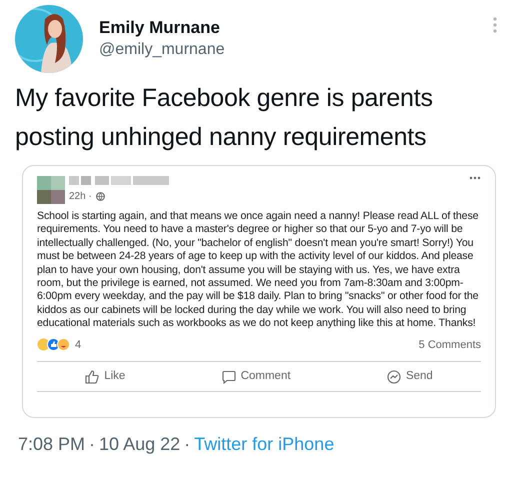  What do you see at coordinates (78, 345) in the screenshot?
I see `reaction-count: 4` at bounding box center [78, 345].